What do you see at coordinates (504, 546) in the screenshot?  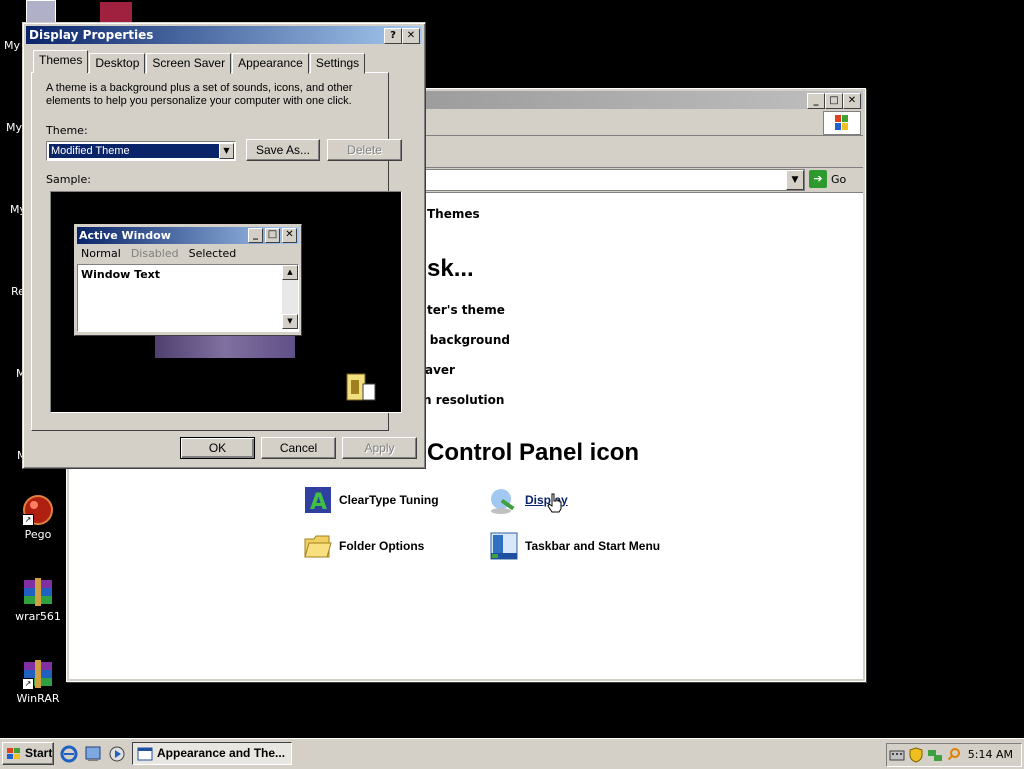 I see `taskbar-icon` at bounding box center [504, 546].